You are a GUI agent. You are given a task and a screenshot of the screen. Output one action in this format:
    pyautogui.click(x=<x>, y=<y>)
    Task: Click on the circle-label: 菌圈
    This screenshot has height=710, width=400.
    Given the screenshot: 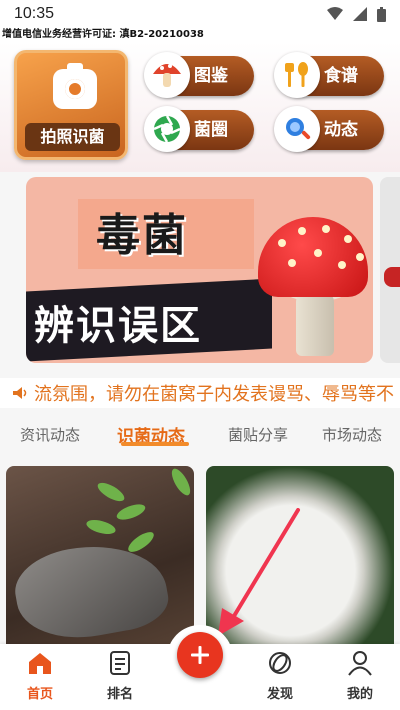 What is the action you would take?
    pyautogui.click(x=211, y=130)
    